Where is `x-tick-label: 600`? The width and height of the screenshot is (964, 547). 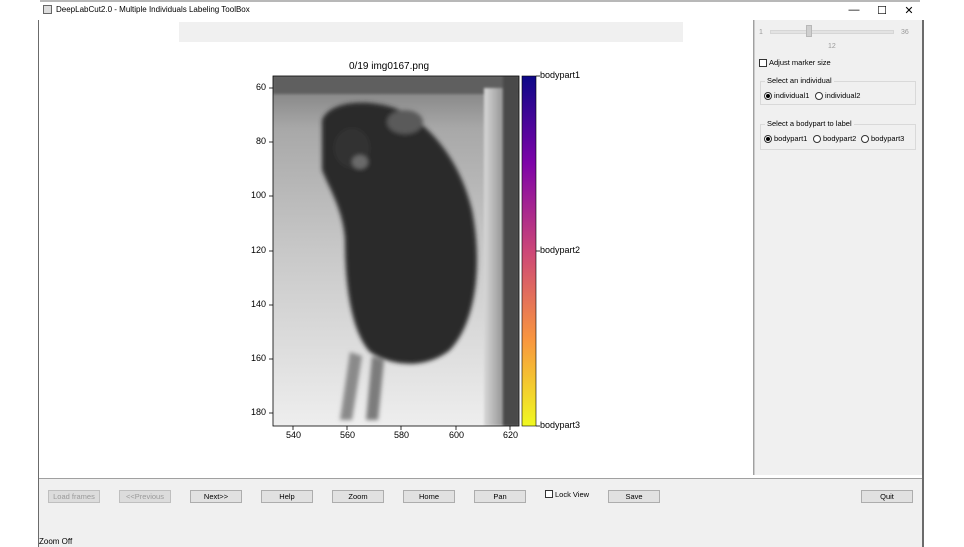 x-tick-label: 600 is located at coordinates (457, 435).